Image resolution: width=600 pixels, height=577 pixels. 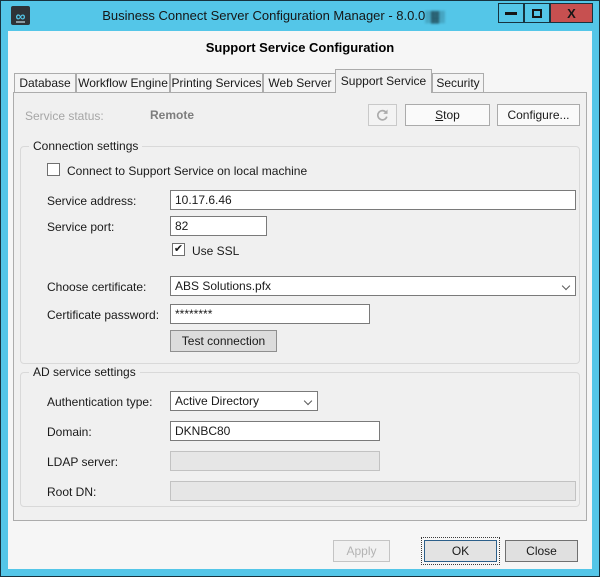 I want to click on authentication-type-label: Authentication type:, so click(x=100, y=402).